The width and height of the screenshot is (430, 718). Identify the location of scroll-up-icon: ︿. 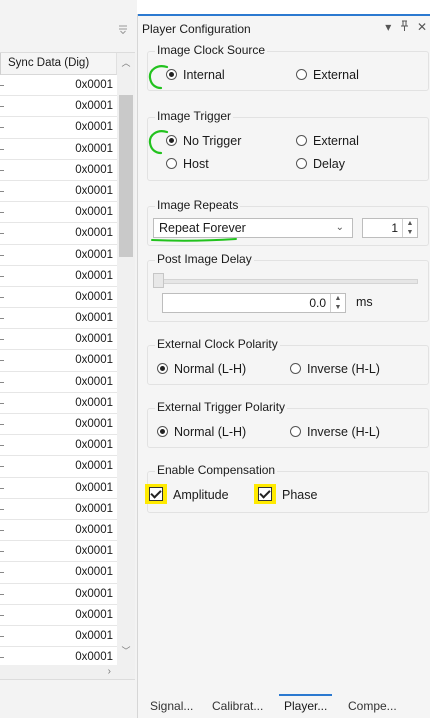
(126, 63).